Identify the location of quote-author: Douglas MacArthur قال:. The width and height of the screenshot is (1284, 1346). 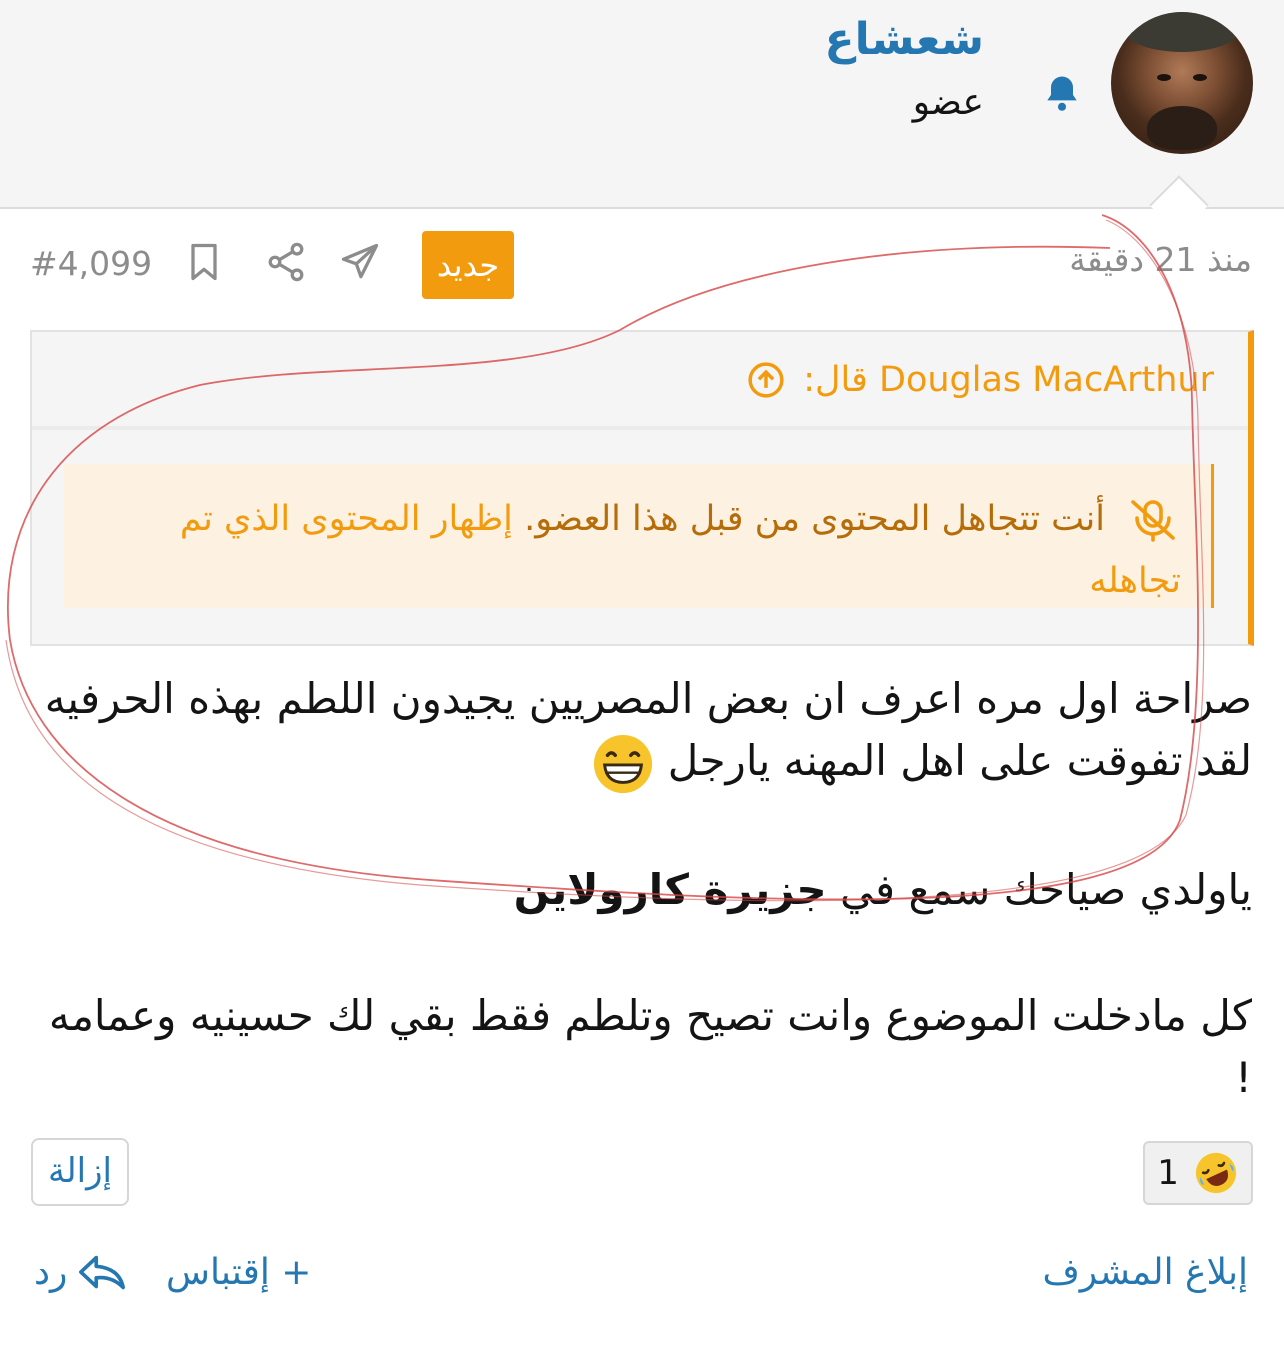
(980, 380).